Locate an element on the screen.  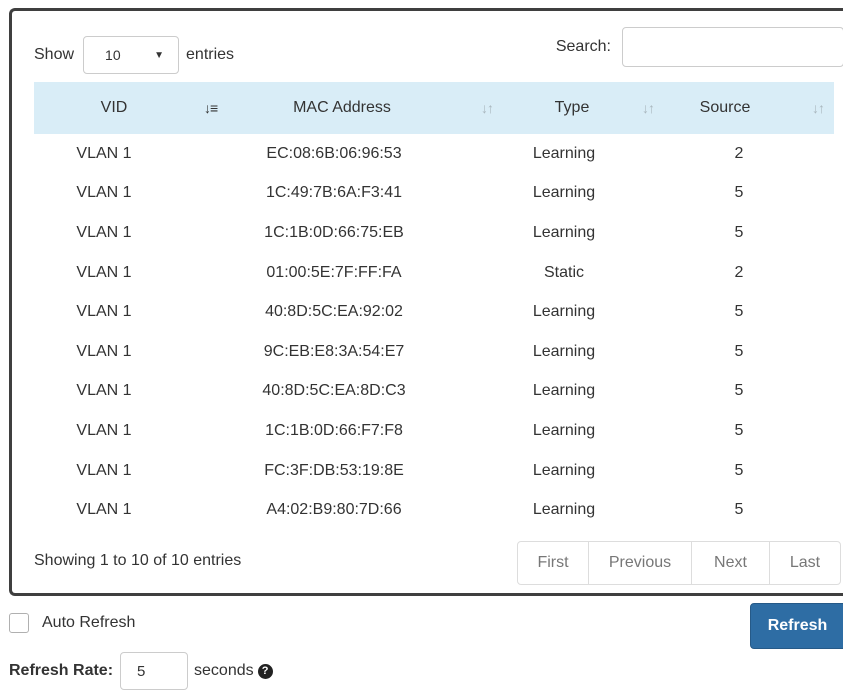
length-menu-suffix: entries is located at coordinates (210, 54).